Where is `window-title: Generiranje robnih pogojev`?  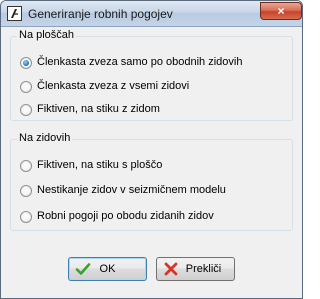 window-title: Generiranje robnih pogojev is located at coordinates (100, 14).